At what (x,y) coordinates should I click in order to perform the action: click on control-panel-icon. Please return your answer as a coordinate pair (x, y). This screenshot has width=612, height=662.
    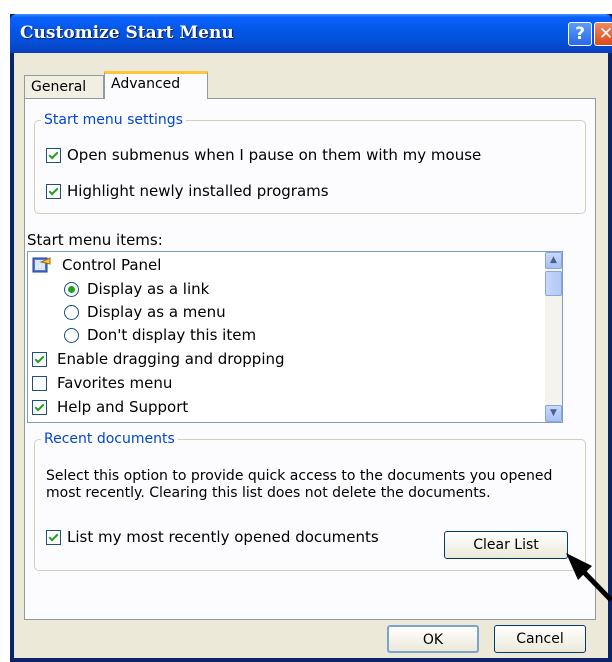
    Looking at the image, I should click on (41, 265).